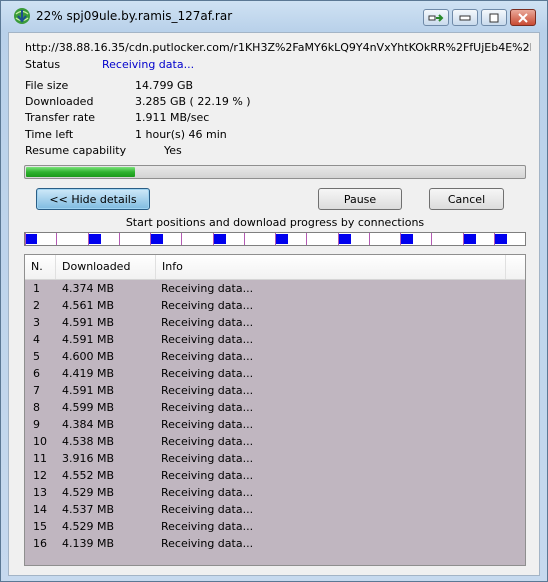 This screenshot has width=548, height=582. I want to click on row-number: 1, so click(36, 288).